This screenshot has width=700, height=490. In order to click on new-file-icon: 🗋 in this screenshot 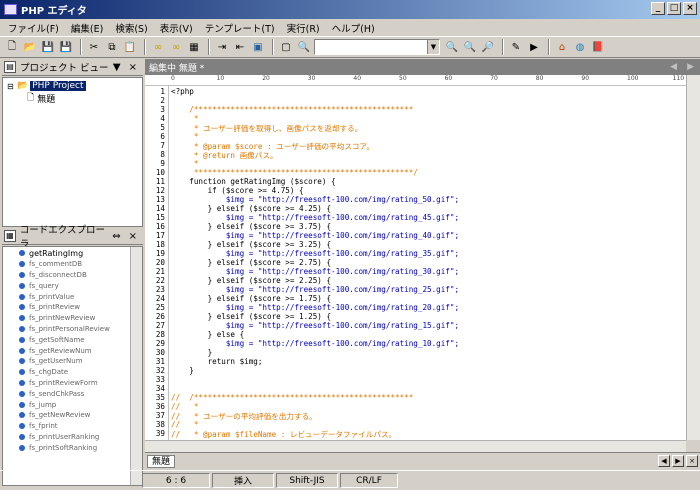, I will do `click(12, 47)`.